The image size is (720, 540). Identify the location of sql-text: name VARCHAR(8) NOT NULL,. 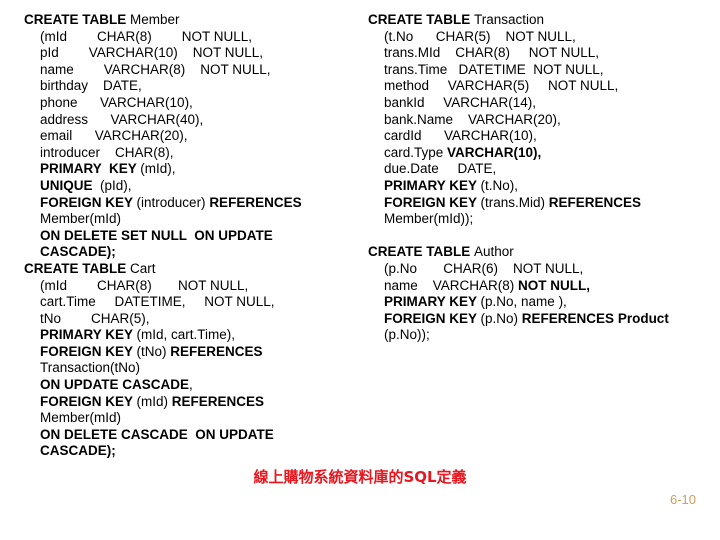
(155, 69).